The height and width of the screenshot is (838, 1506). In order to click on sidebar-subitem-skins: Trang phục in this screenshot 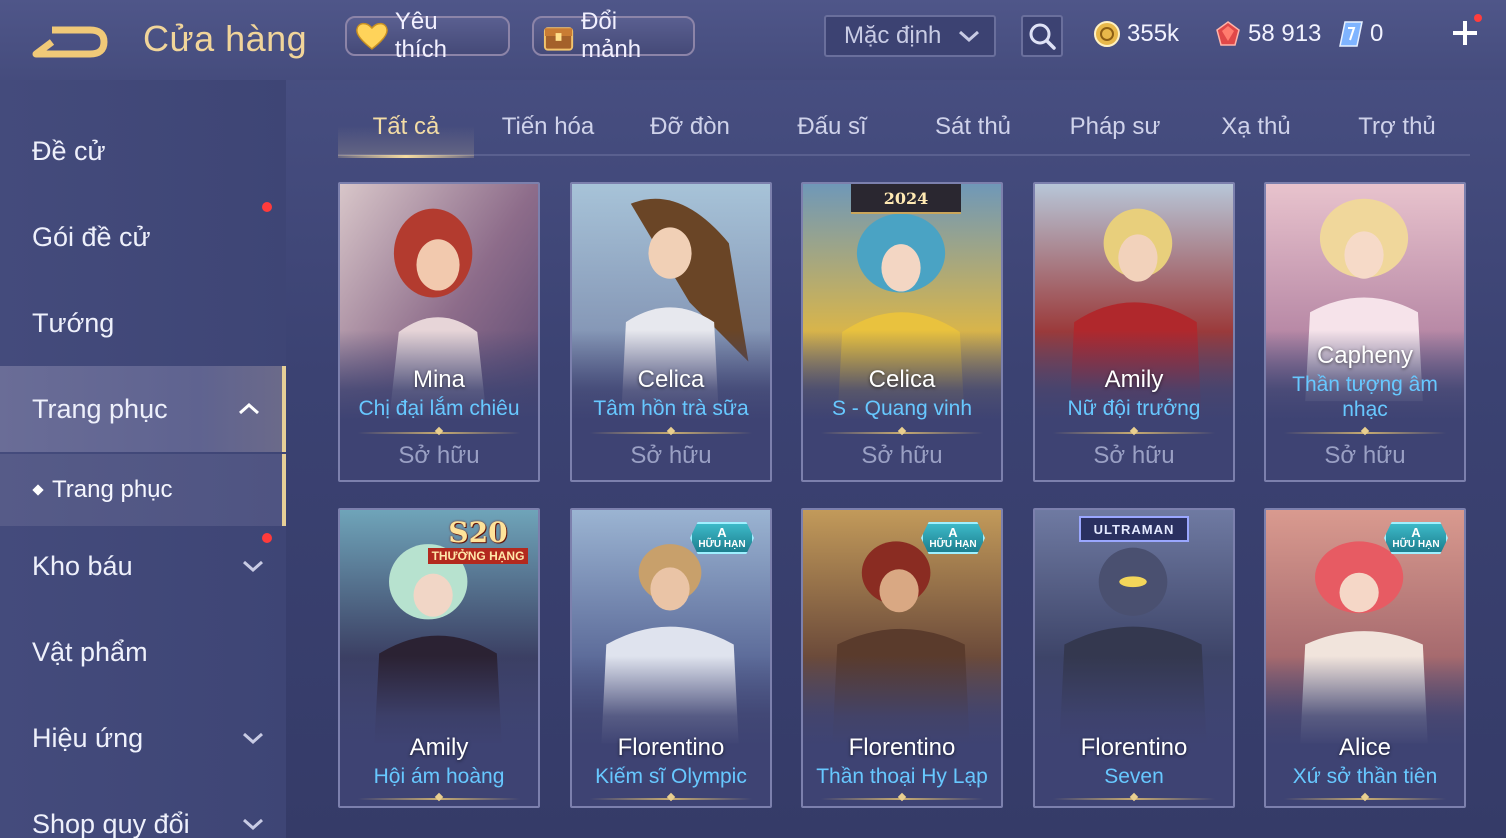, I will do `click(143, 490)`.